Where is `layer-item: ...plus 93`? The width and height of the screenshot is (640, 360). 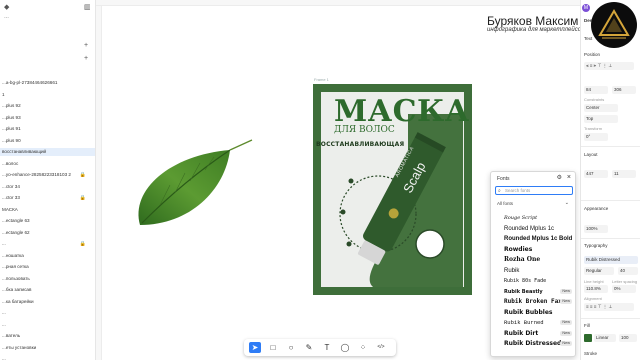 layer-item: ...plus 93 is located at coordinates (47, 118).